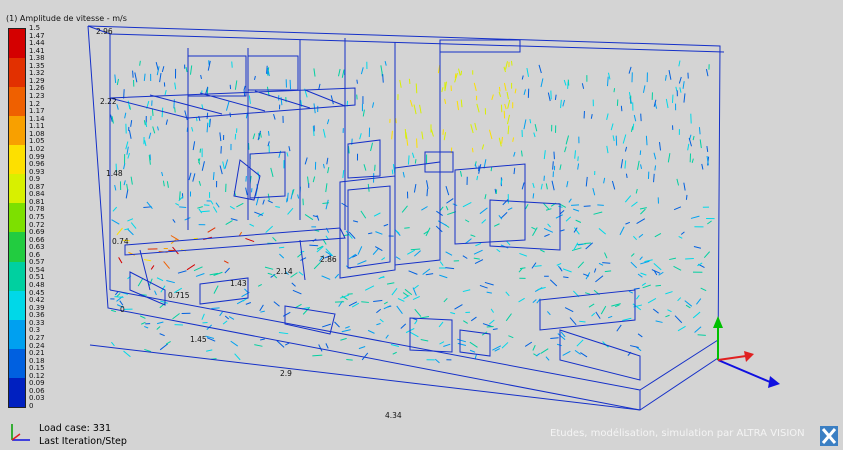 This screenshot has height=450, width=843. What do you see at coordinates (20, 432) in the screenshot?
I see `axis-orientation-icon` at bounding box center [20, 432].